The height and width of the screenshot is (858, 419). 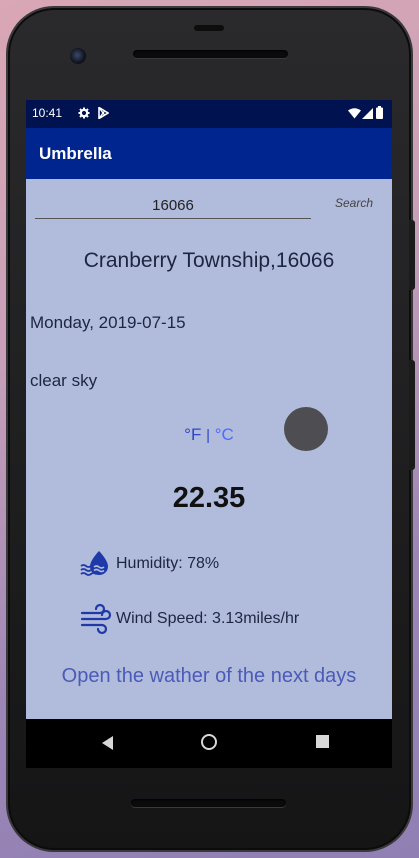 I want to click on status-bar: 10:41, so click(x=209, y=114).